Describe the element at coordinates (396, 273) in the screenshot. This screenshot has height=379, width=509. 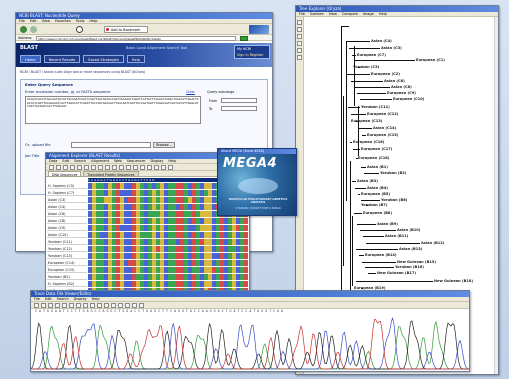
I see `tree-leaf-label: New Guinean (B17)` at that location.